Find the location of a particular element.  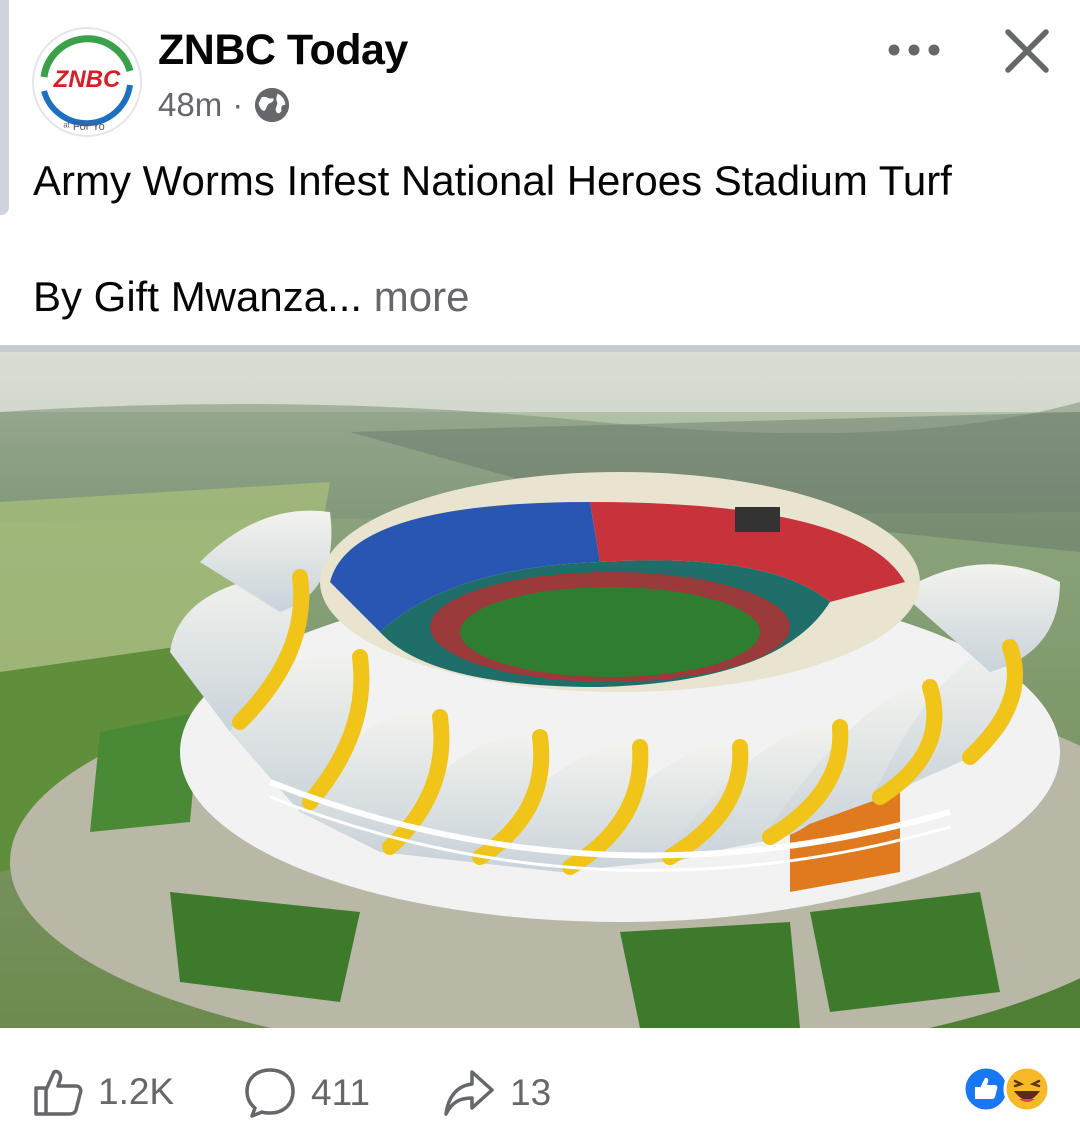

like-count: 1.2K is located at coordinates (136, 1091).